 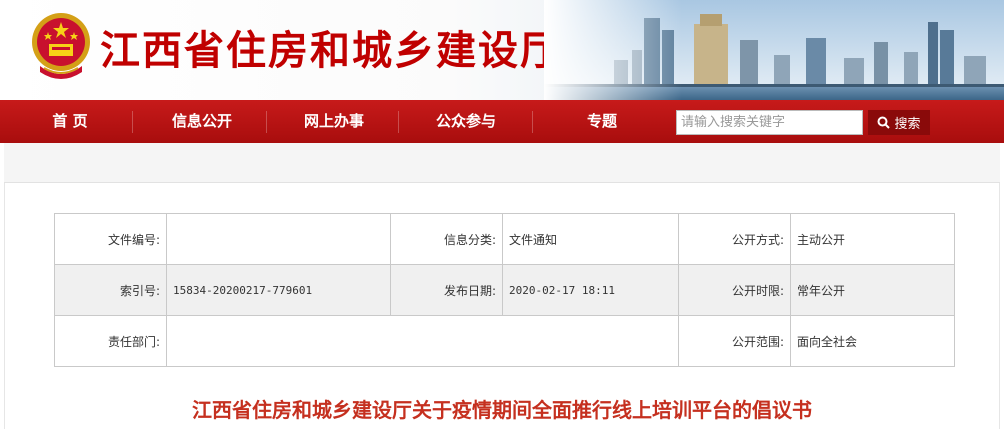 I want to click on disclosure-time-label: 公开时限:, so click(x=734, y=290).